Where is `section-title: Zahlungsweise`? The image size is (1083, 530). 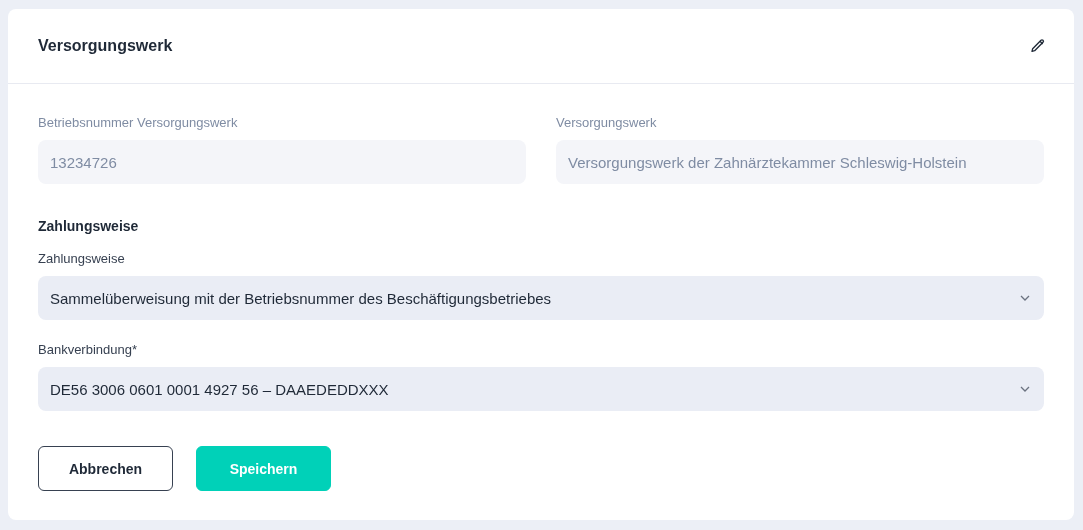 section-title: Zahlungsweise is located at coordinates (89, 226).